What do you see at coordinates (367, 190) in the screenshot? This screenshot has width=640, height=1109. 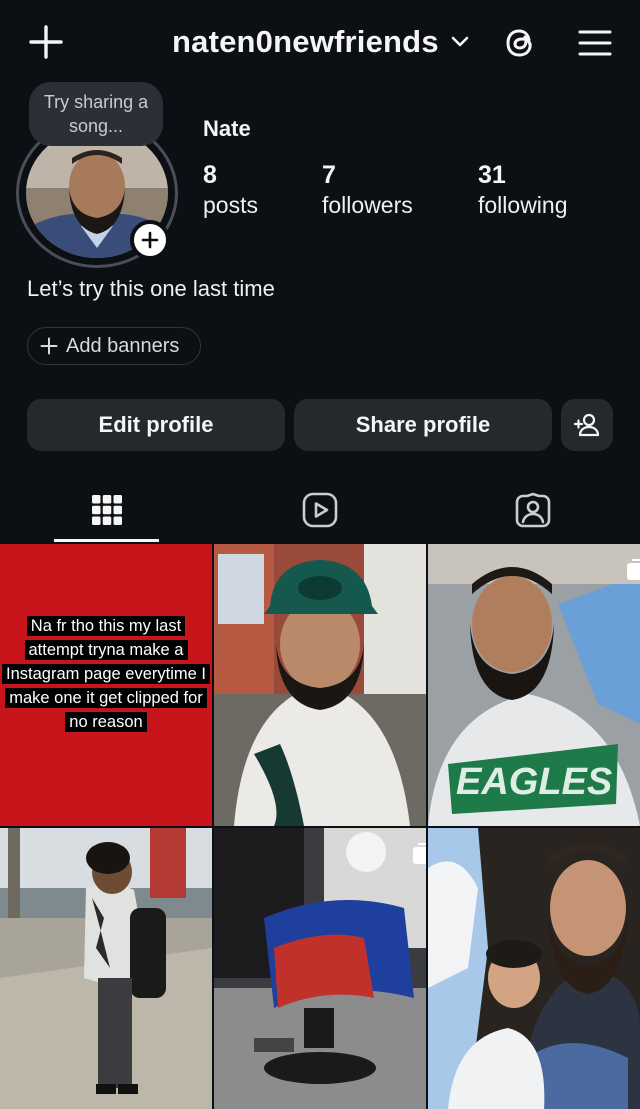 I see `stat-followers: 7 followers` at bounding box center [367, 190].